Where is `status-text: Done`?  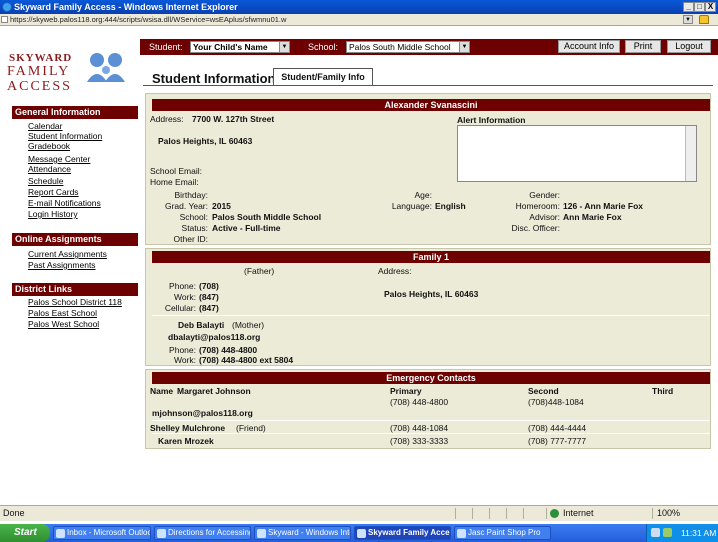 status-text: Done is located at coordinates (14, 513).